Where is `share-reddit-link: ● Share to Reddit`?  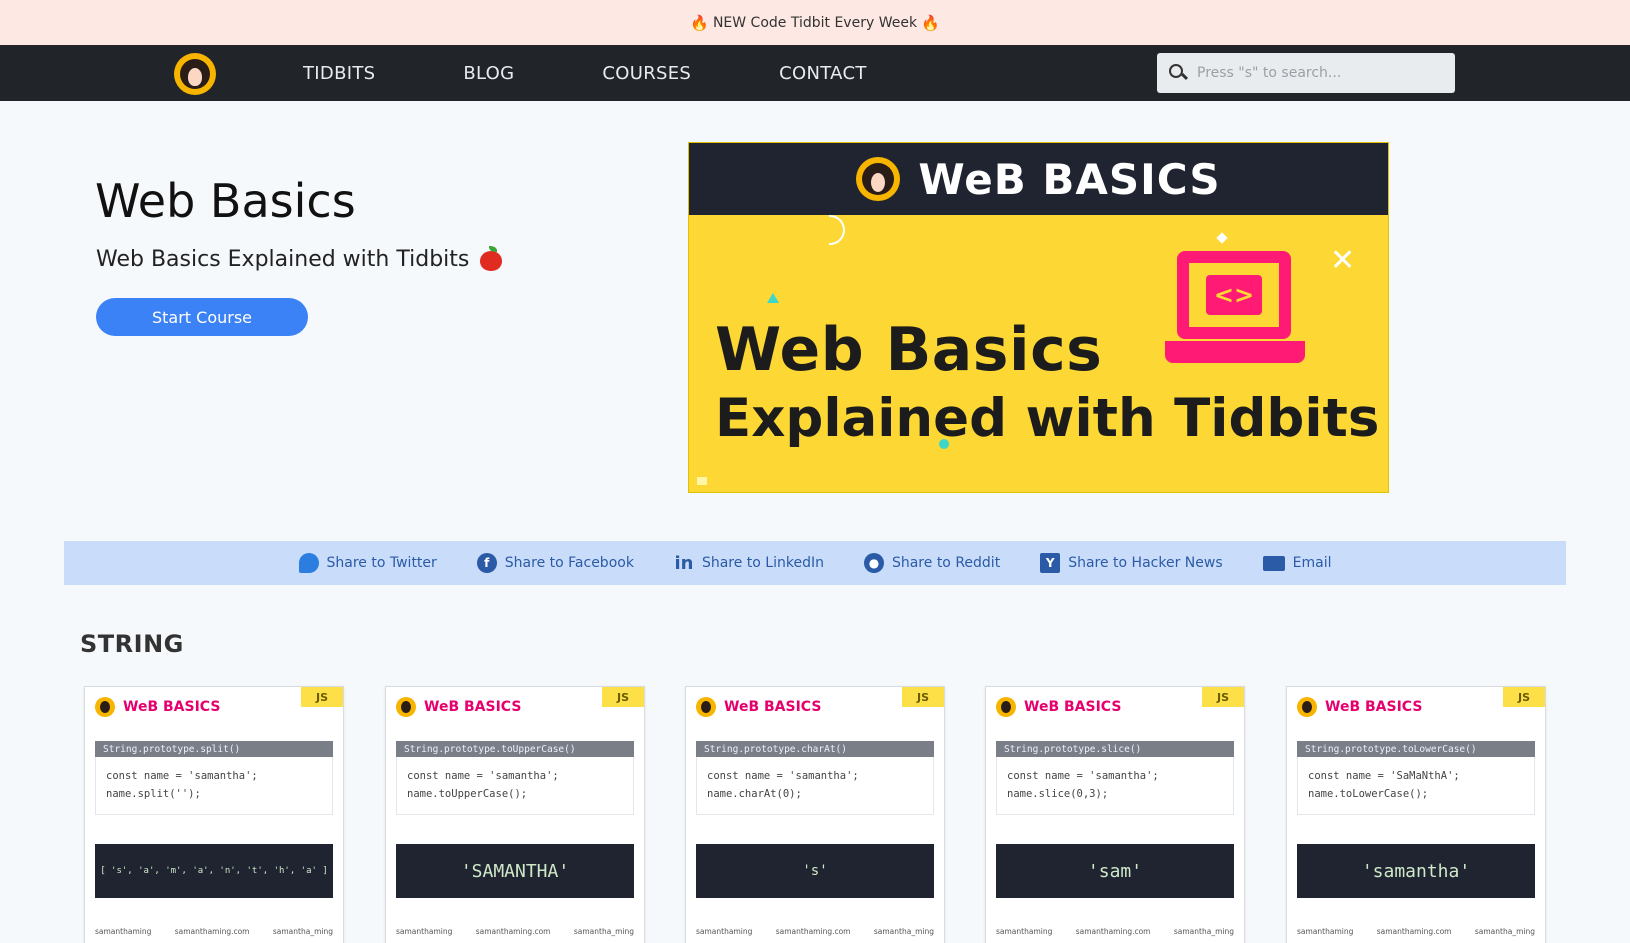
share-reddit-link: ● Share to Reddit is located at coordinates (932, 563).